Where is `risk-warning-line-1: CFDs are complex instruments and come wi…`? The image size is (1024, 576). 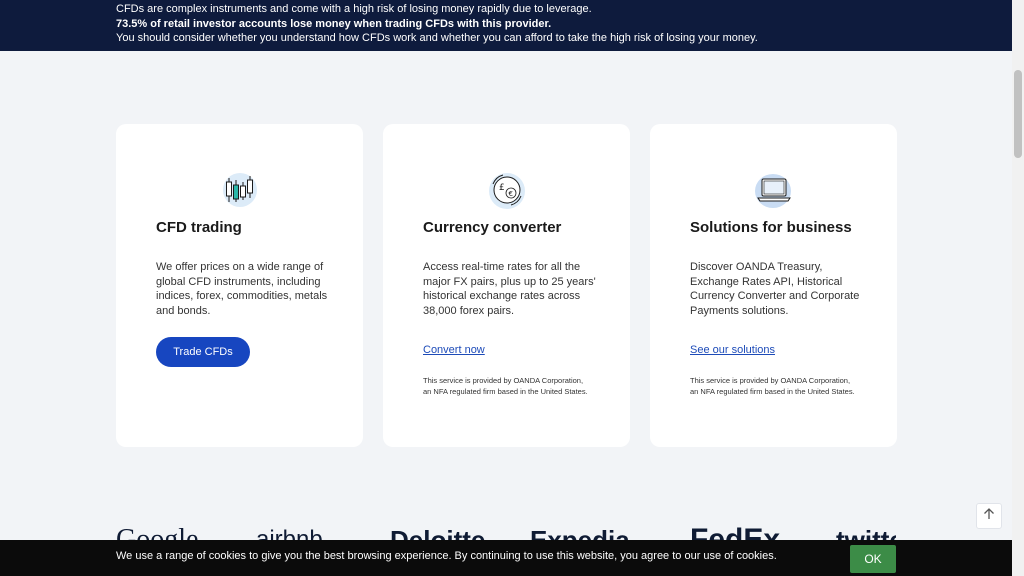
risk-warning-line-1: CFDs are complex instruments and come wi… is located at coordinates (354, 9).